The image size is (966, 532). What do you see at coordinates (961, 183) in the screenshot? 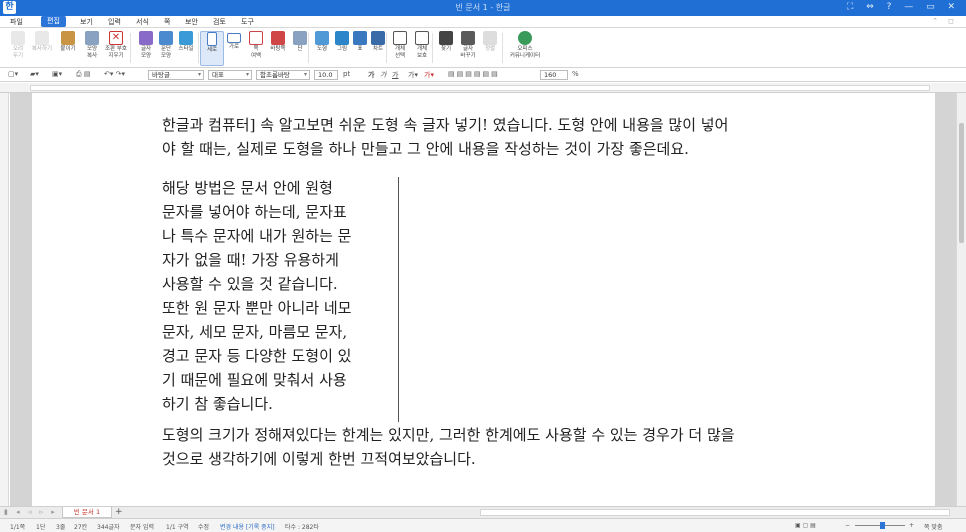
I see `scroll-thumb` at bounding box center [961, 183].